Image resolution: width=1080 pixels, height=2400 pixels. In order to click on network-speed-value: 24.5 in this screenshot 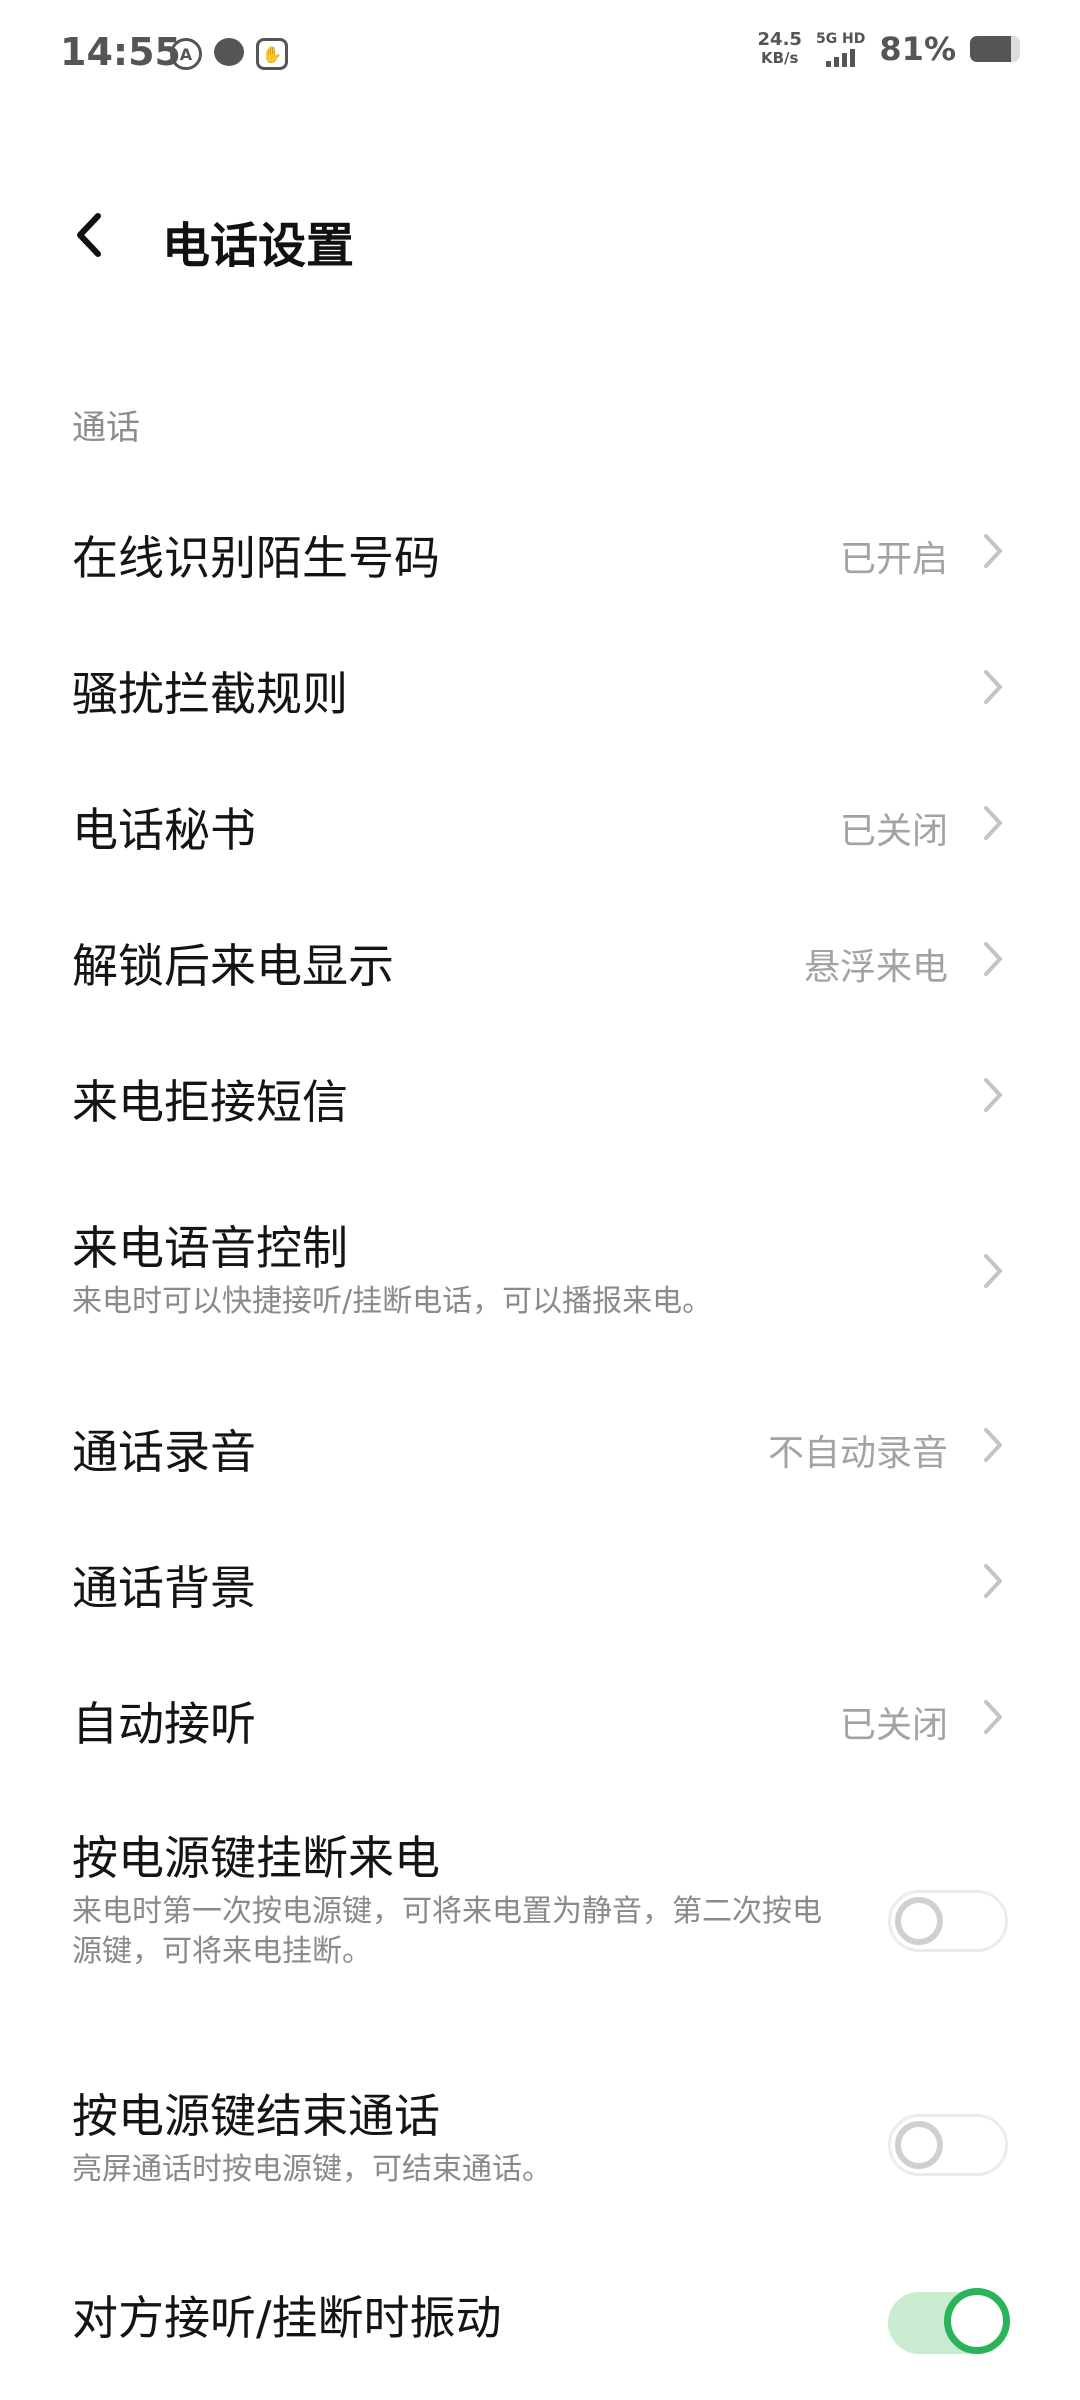, I will do `click(779, 39)`.